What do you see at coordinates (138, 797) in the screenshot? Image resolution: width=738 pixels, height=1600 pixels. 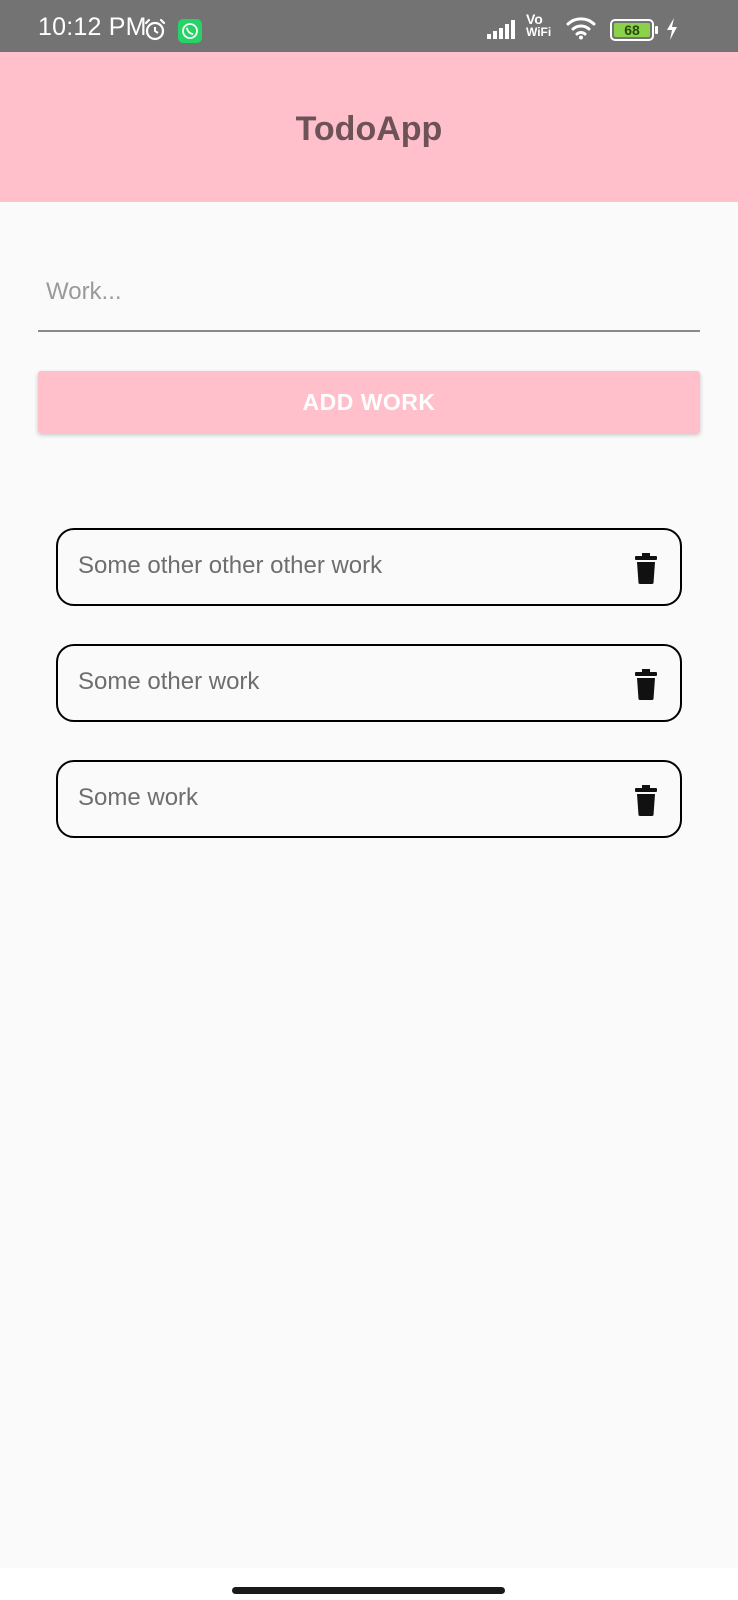 I see `todo-text: Some work` at bounding box center [138, 797].